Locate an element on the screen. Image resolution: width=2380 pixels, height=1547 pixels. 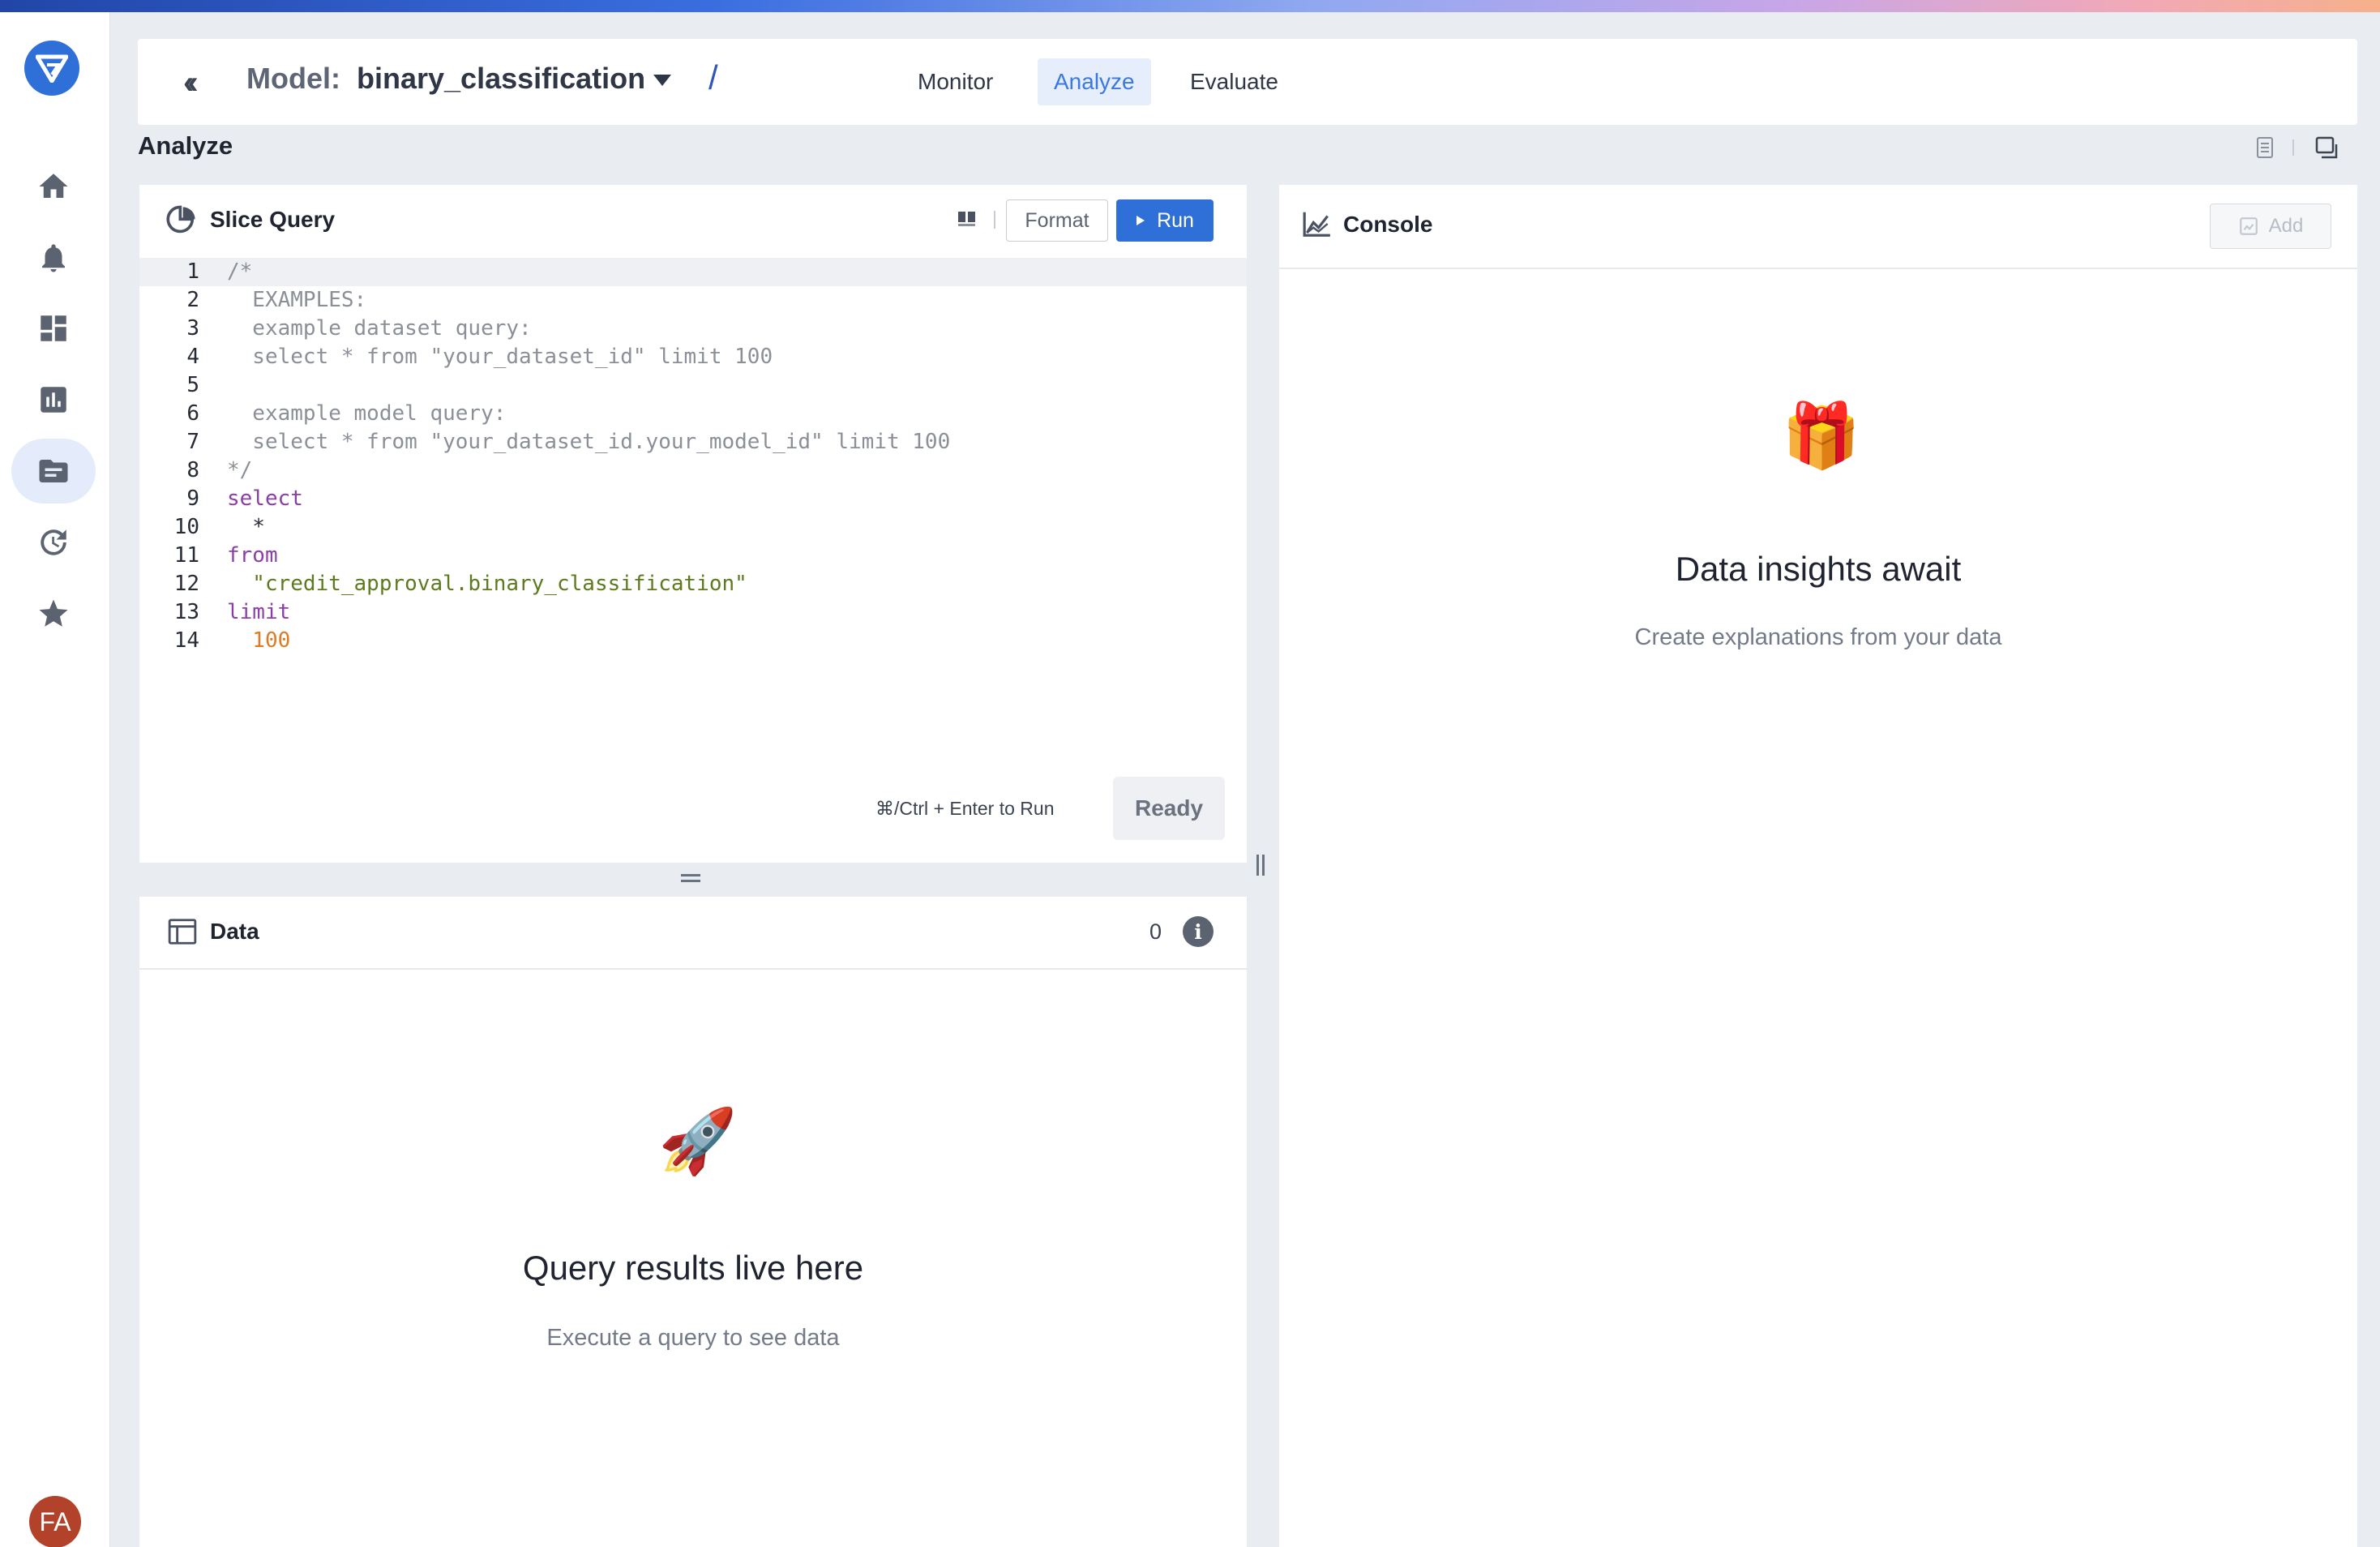
double-chevron-left-icon: ‹‹ is located at coordinates (191, 83).